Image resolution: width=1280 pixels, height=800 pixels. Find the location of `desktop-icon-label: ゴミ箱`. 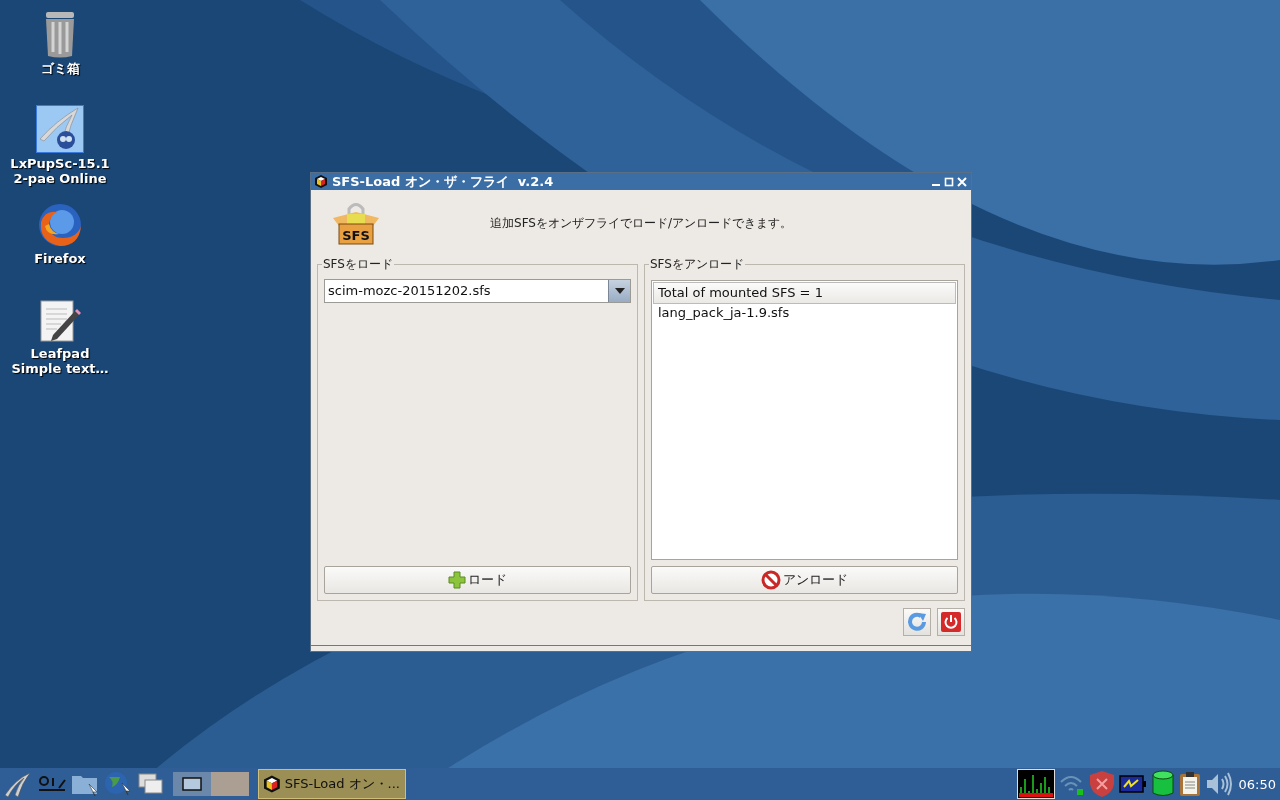

desktop-icon-label: ゴミ箱 is located at coordinates (60, 68).